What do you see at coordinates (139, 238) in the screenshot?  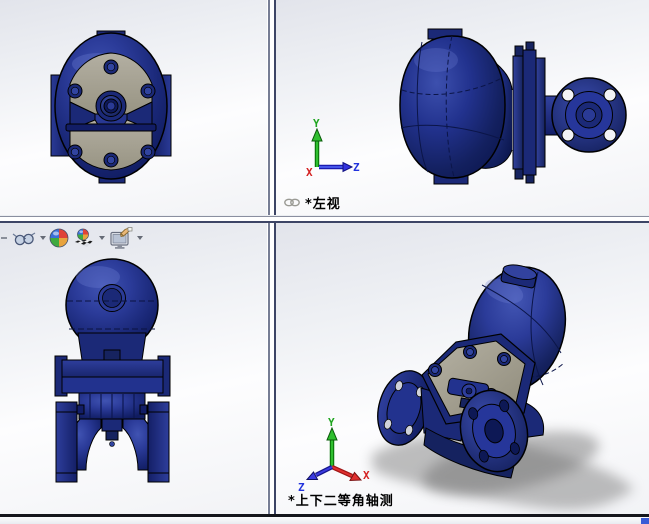 I see `view-settings-dropdown-arrow` at bounding box center [139, 238].